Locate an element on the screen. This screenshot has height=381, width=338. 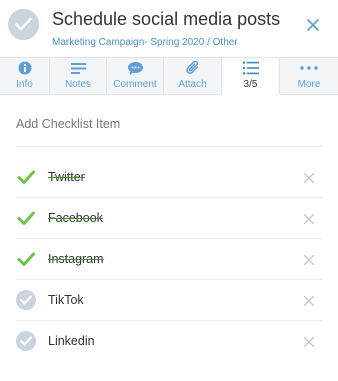
task-complete-toggle is located at coordinates (23, 24).